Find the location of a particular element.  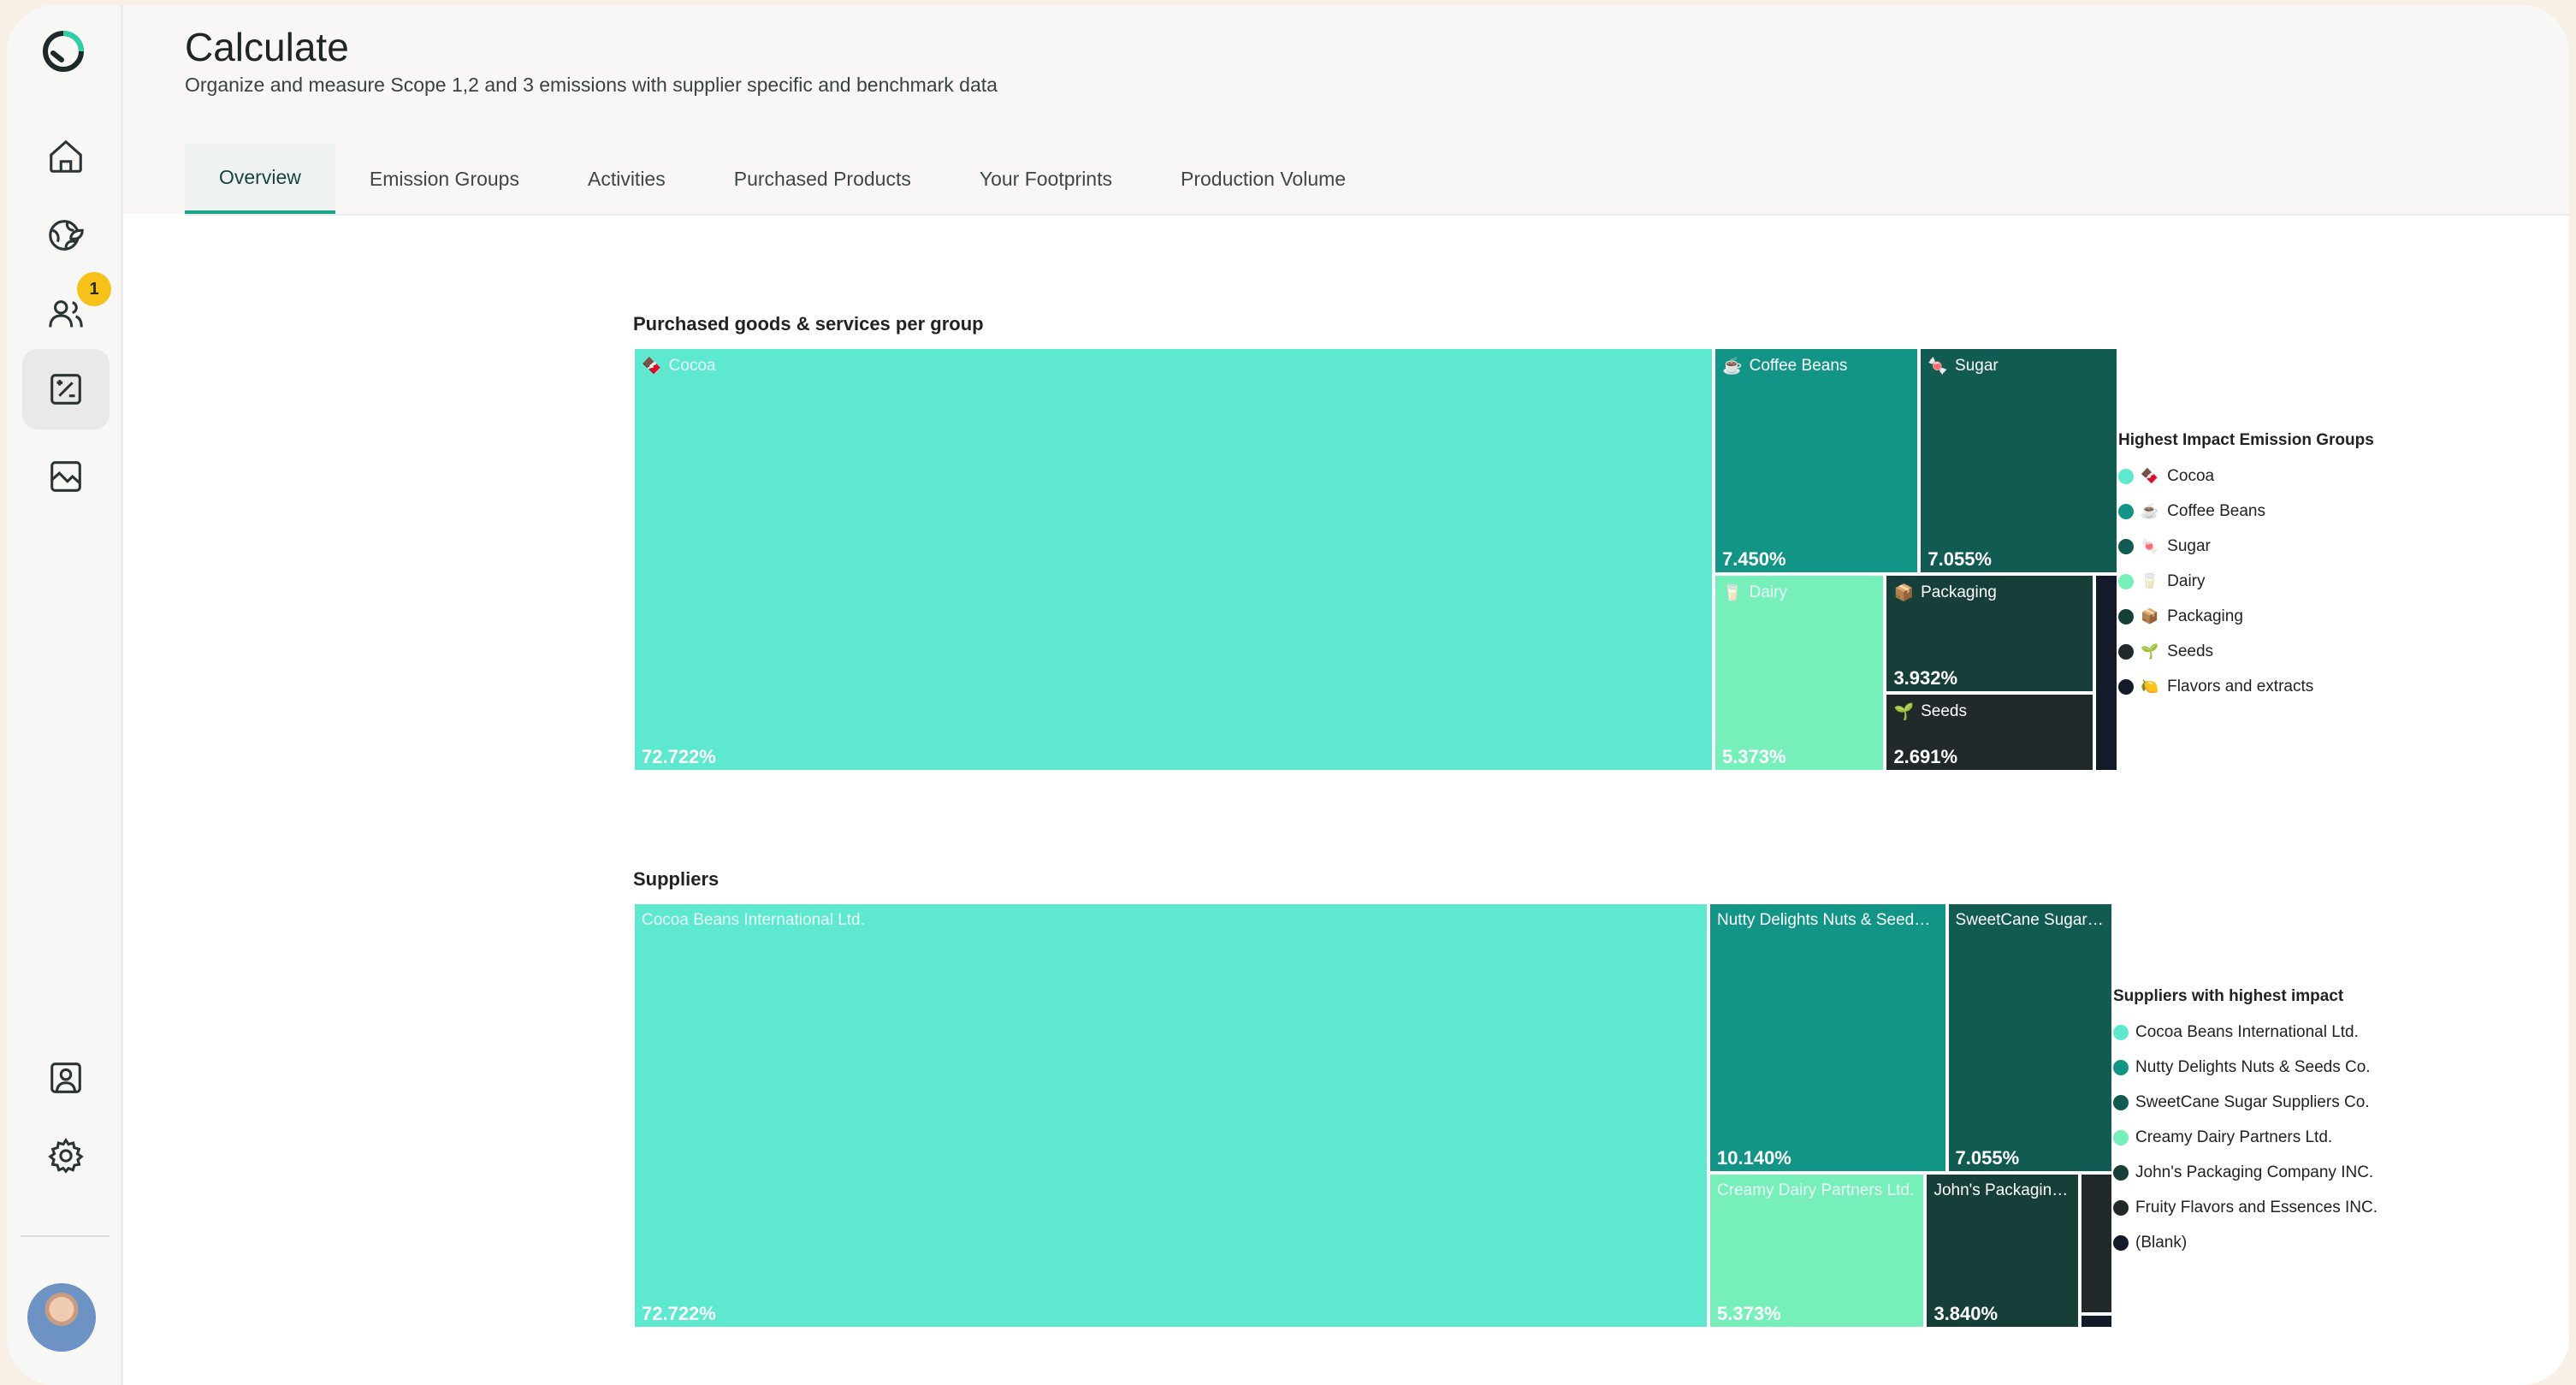

legend-item: 🌱 Seeds is located at coordinates (2246, 651).